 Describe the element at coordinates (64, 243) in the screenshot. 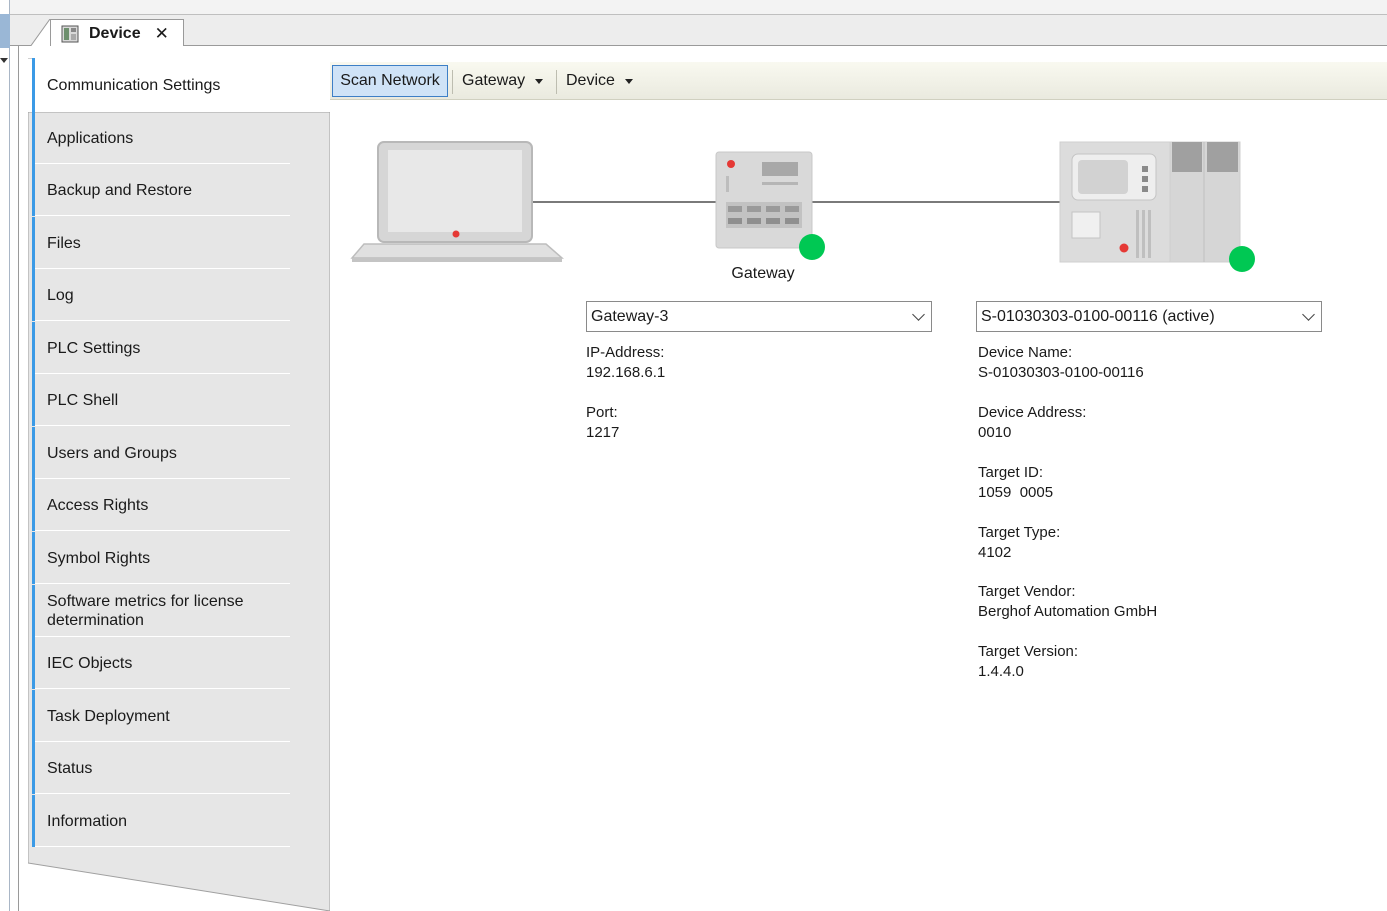

I see `sidebar-item-label: Files` at that location.